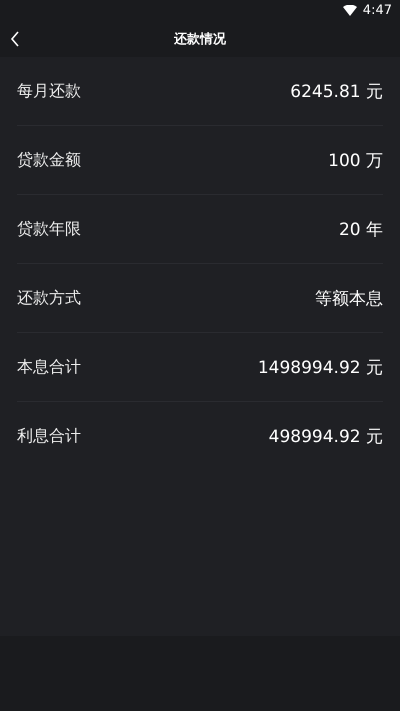 The height and width of the screenshot is (711, 400). I want to click on row-value: 20 年, so click(360, 229).